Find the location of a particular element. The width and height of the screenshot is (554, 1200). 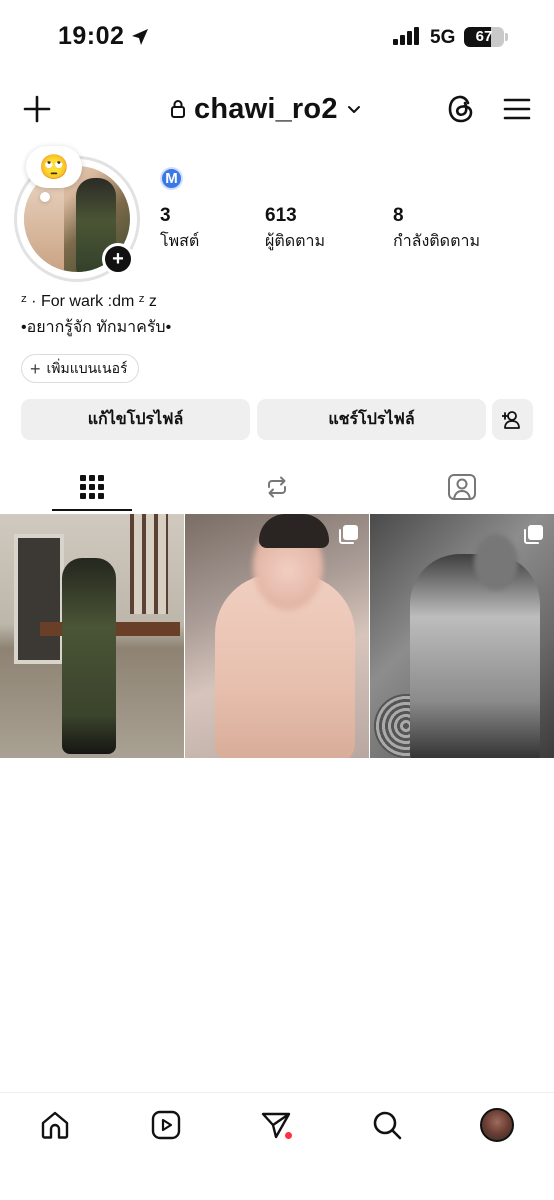

plus-icon: + is located at coordinates (35, 368).